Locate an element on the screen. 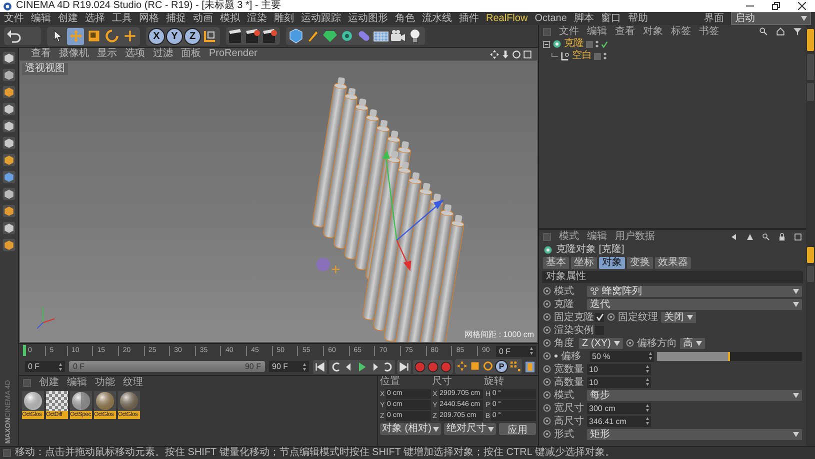 The image size is (815, 459). menu-item: 渲染 is located at coordinates (257, 18).